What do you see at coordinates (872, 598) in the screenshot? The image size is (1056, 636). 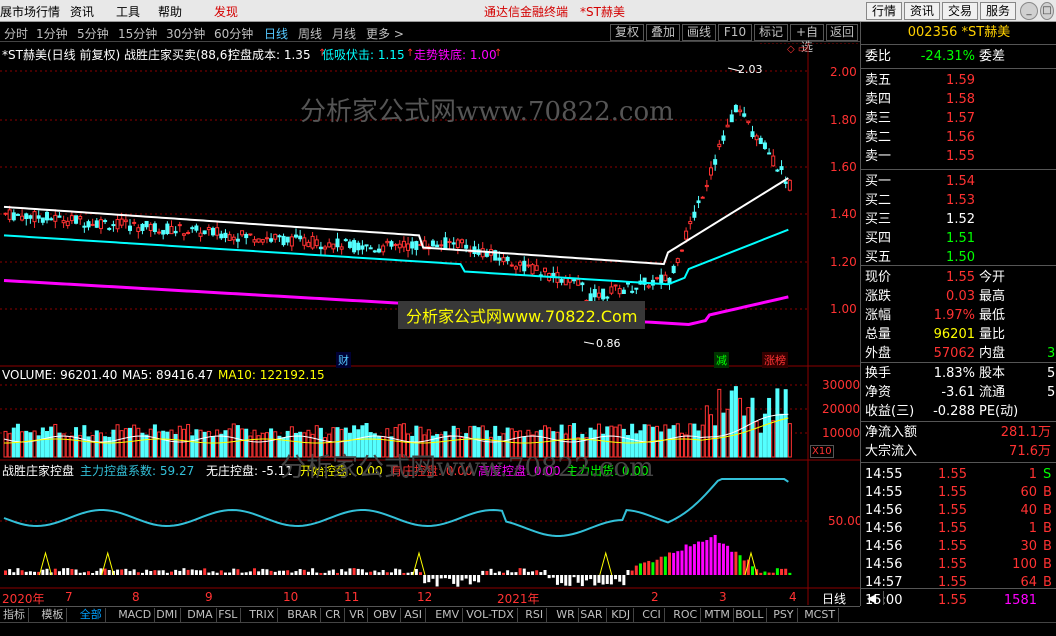 I see `panel-switch-button: ◀` at bounding box center [872, 598].